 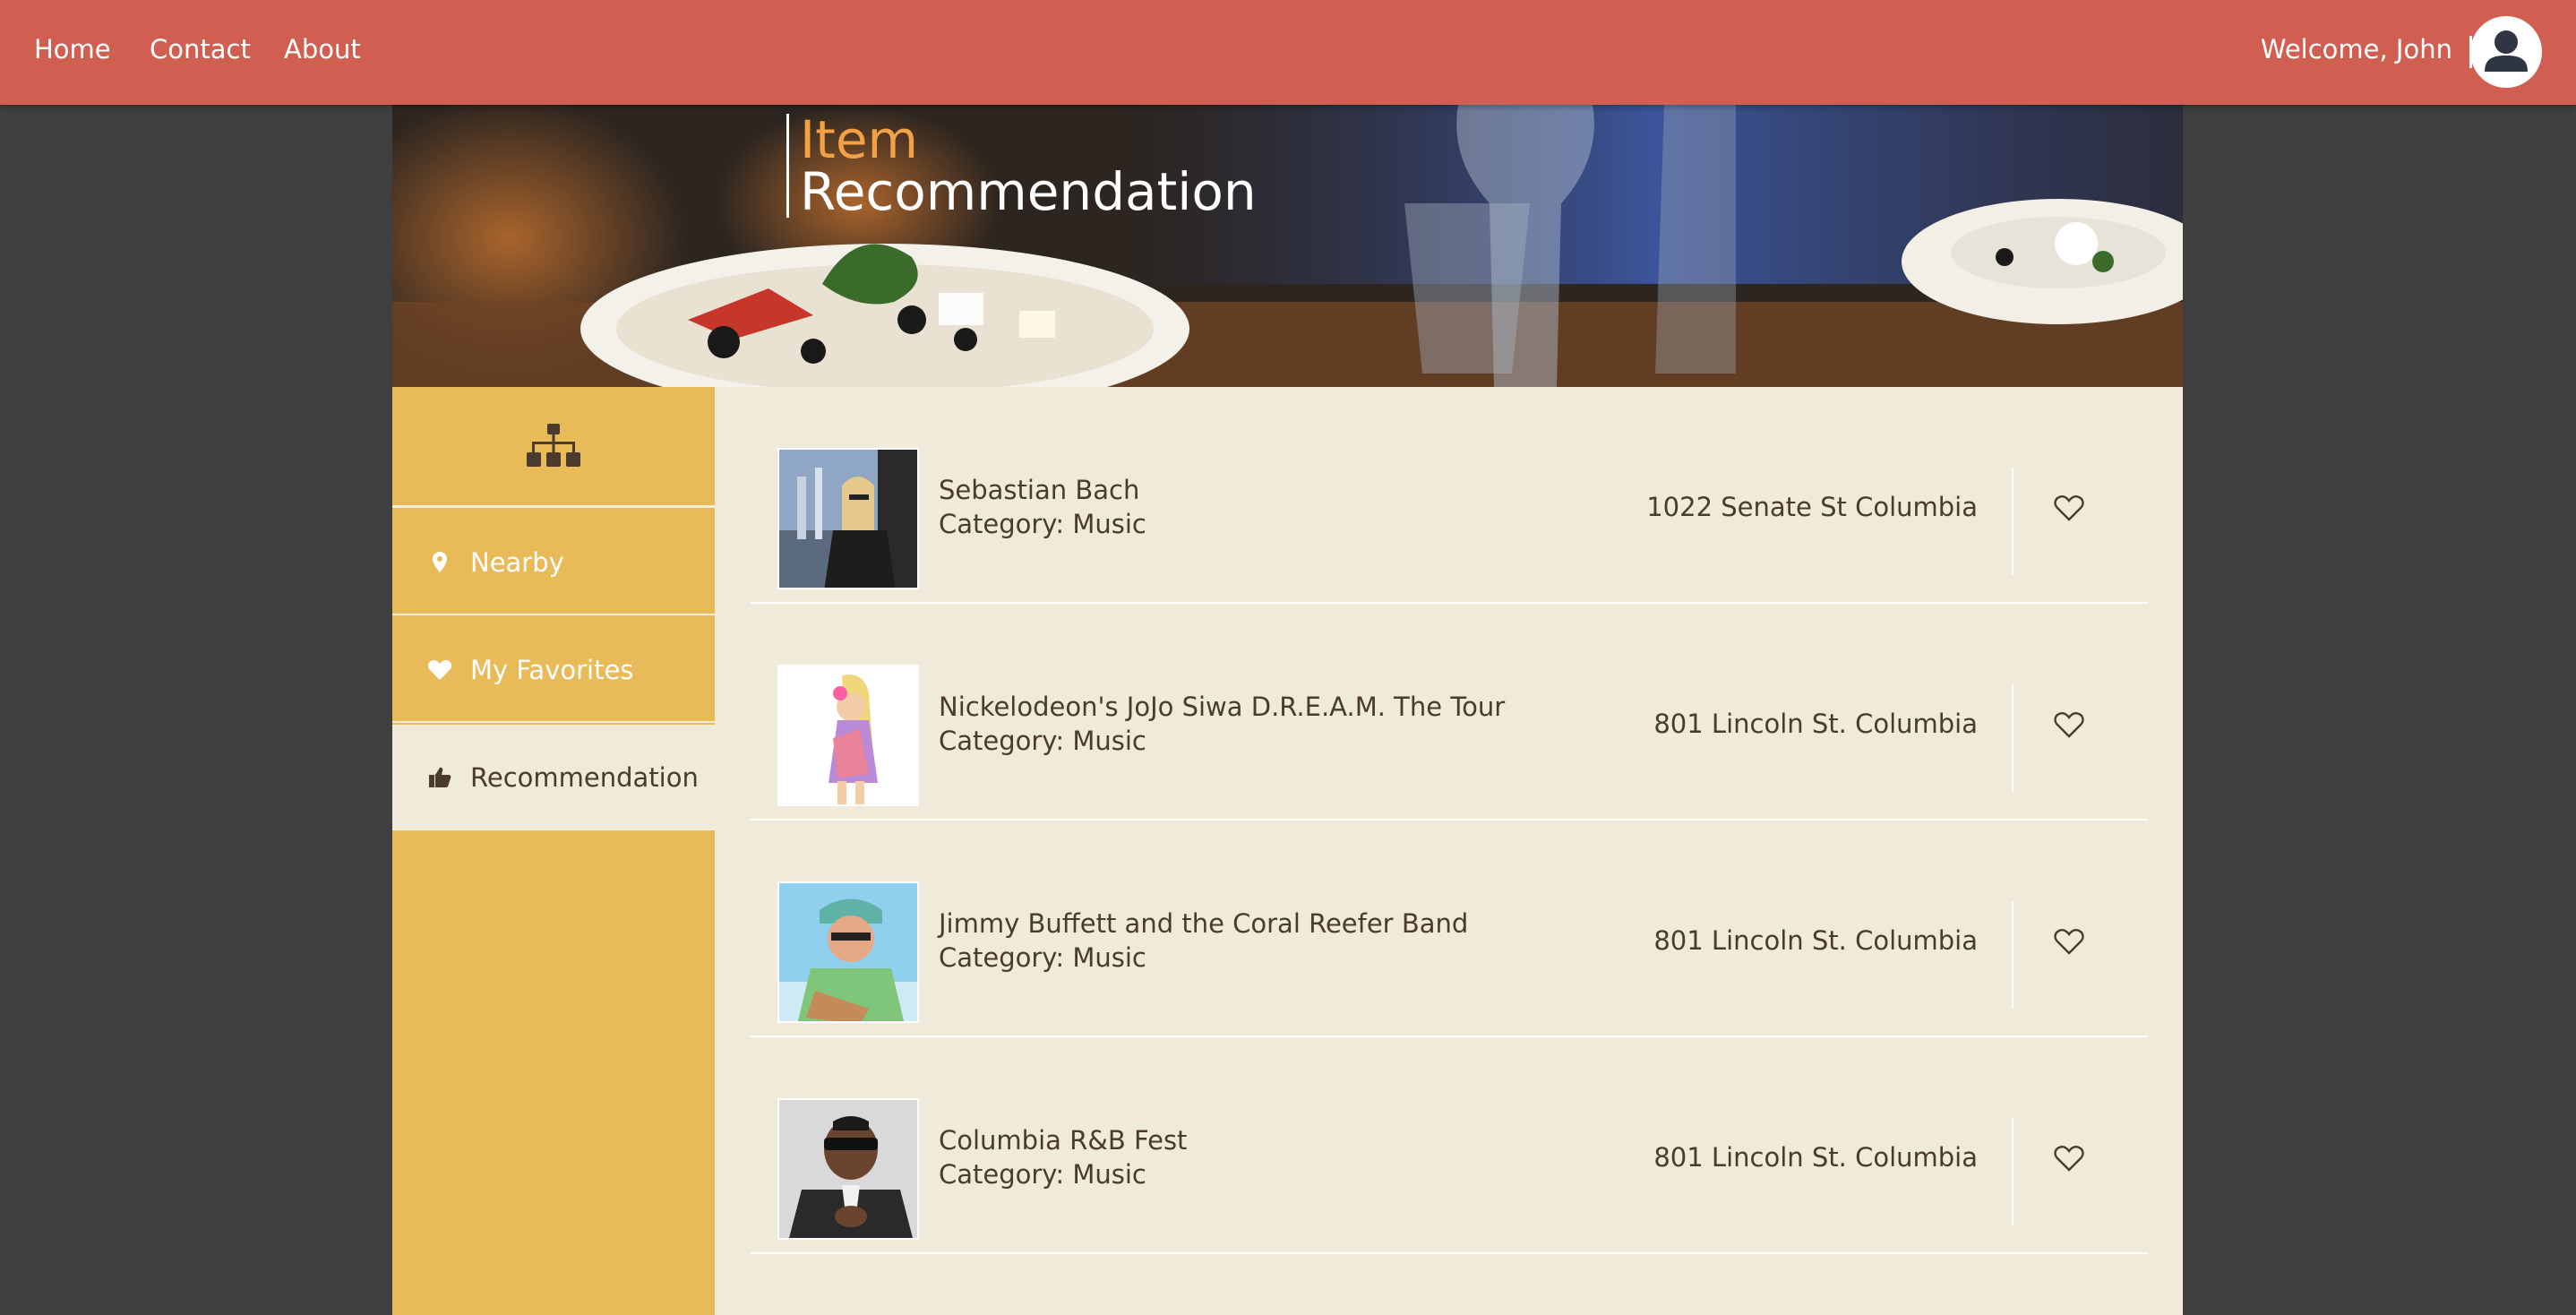 What do you see at coordinates (1203, 923) in the screenshot?
I see `item-name: Jimmy Buffett and the Coral Reefer Band` at bounding box center [1203, 923].